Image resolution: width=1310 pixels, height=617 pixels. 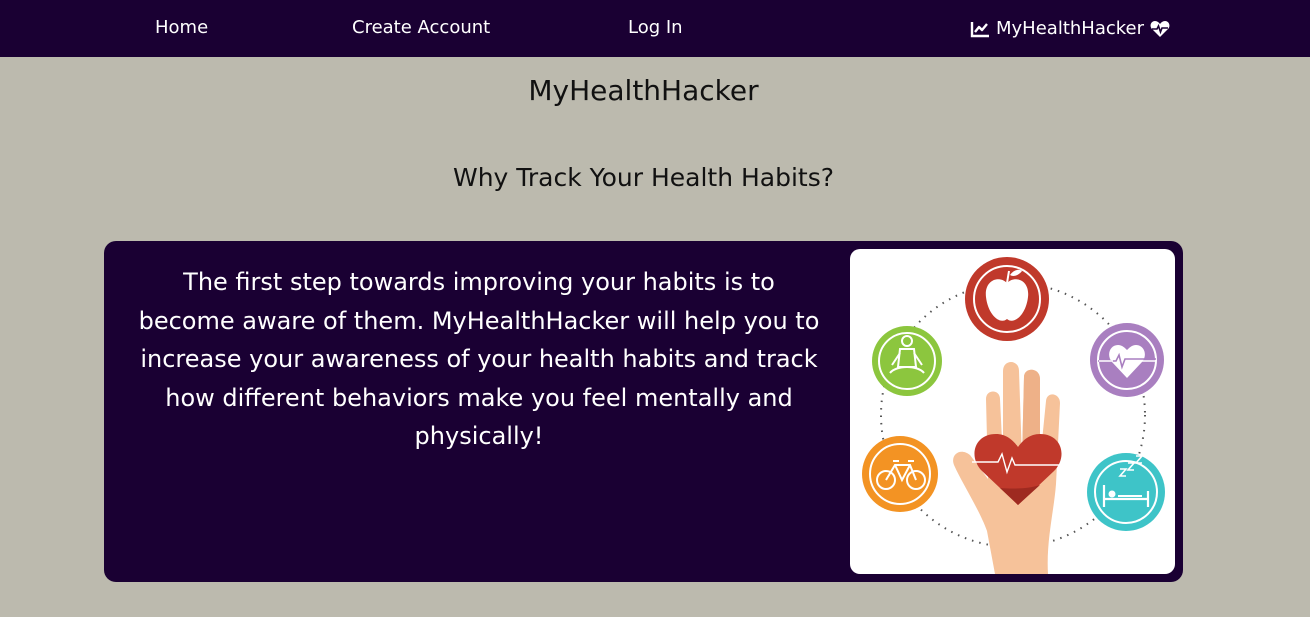 I want to click on bicycle-icon, so click(x=900, y=474).